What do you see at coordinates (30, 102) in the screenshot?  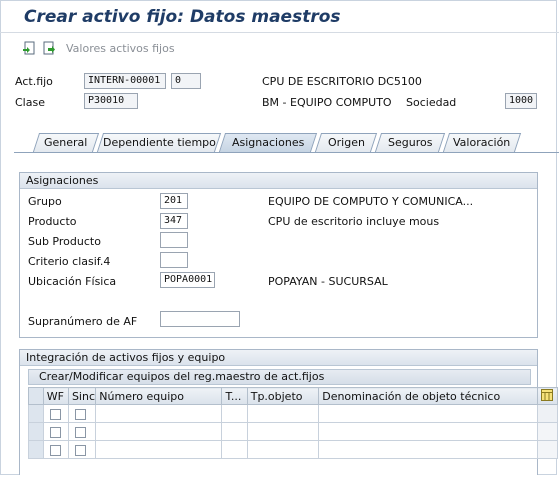 I see `clase-label: Clase` at bounding box center [30, 102].